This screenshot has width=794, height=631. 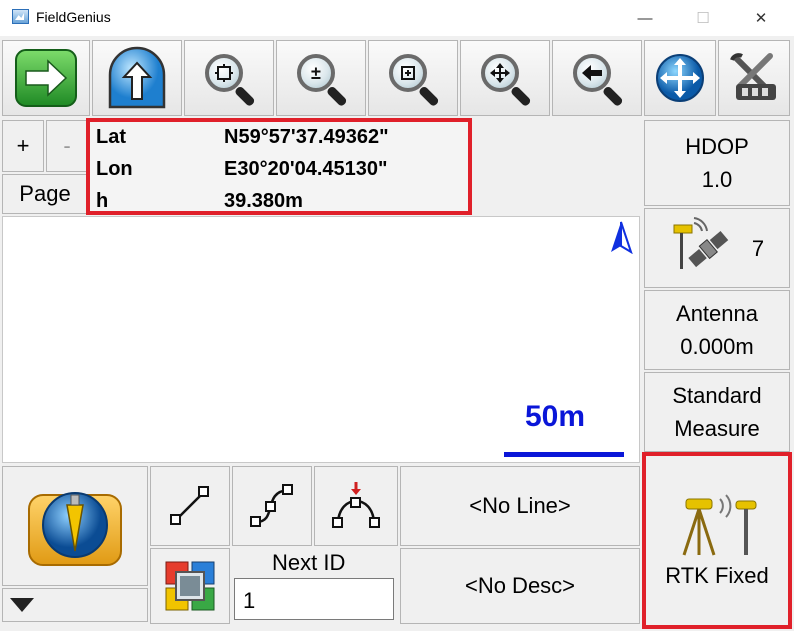 I want to click on h-label: h, so click(x=102, y=201).